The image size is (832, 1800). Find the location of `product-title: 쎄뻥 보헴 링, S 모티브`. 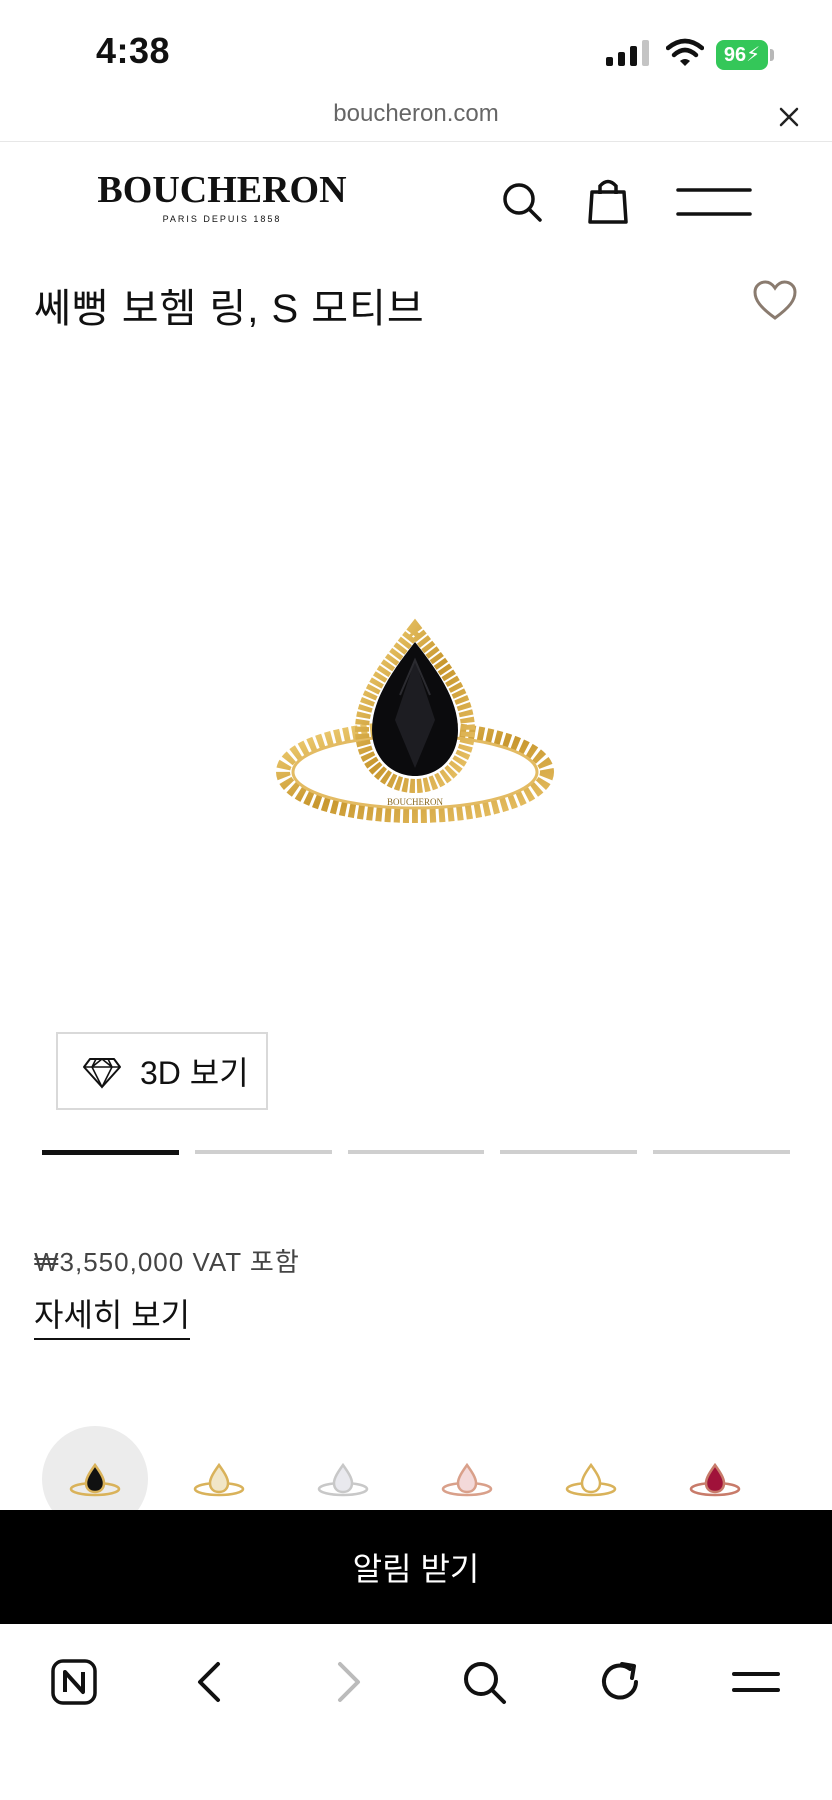

product-title: 쎄뻥 보헴 링, S 모티브 is located at coordinates (229, 309).